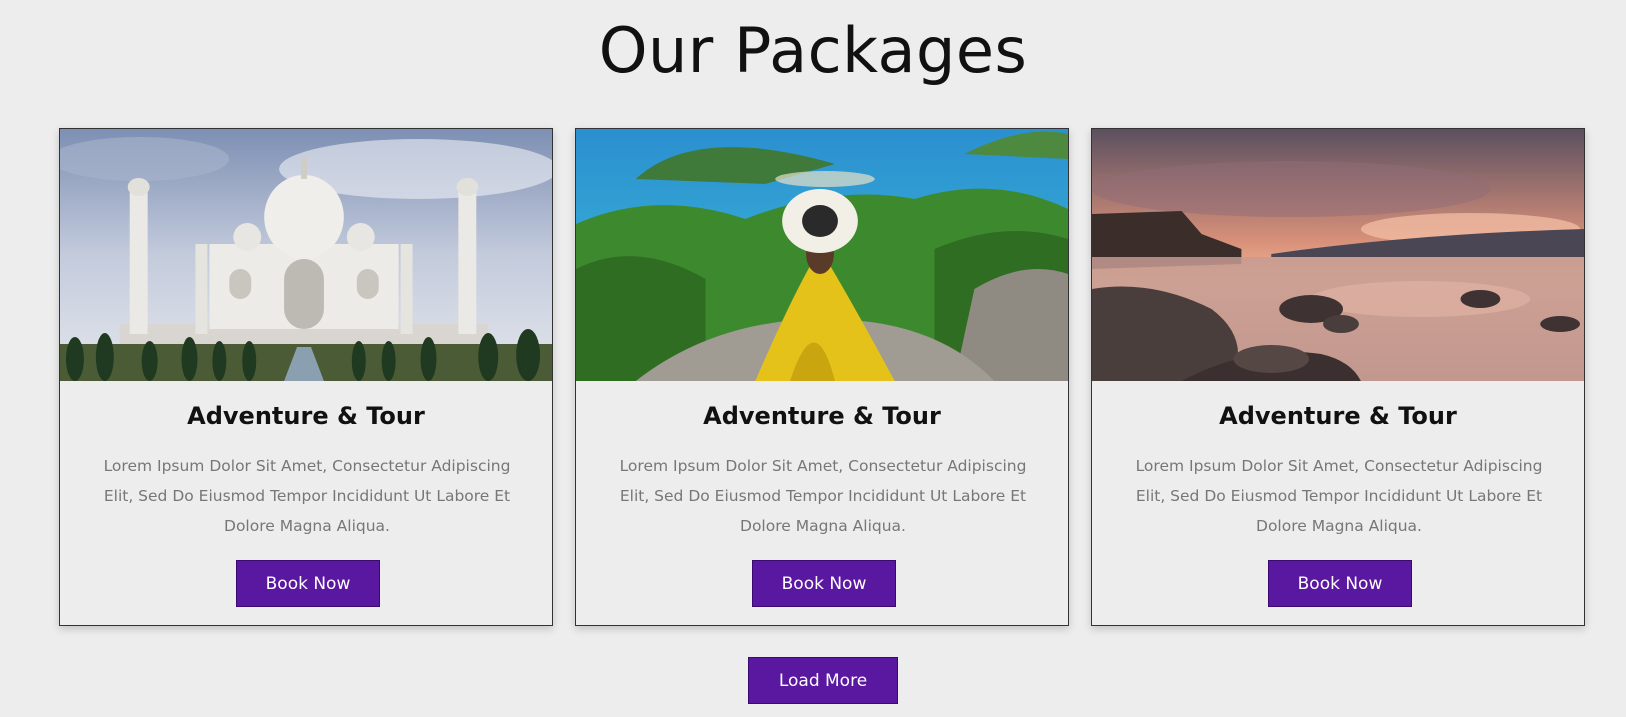  What do you see at coordinates (822, 255) in the screenshot?
I see `tropical-island-image` at bounding box center [822, 255].